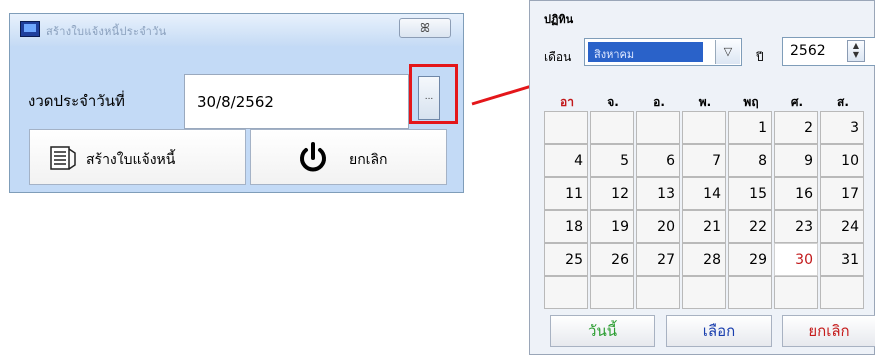  Describe the element at coordinates (856, 45) in the screenshot. I see `spin-up-icon: ▲` at that location.